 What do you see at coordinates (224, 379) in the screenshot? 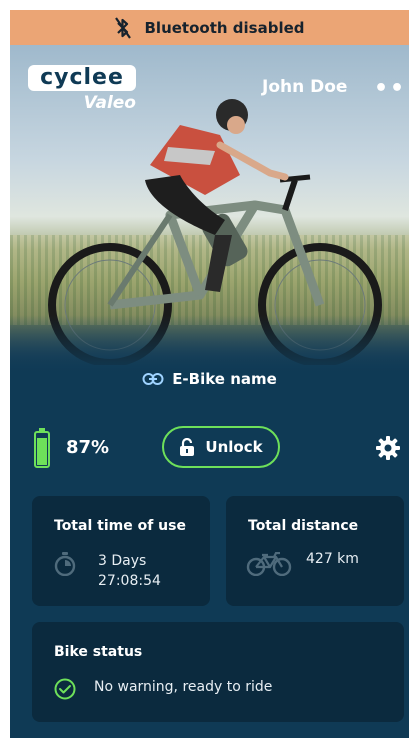
I see `bike-name-label: E-Bike name` at bounding box center [224, 379].